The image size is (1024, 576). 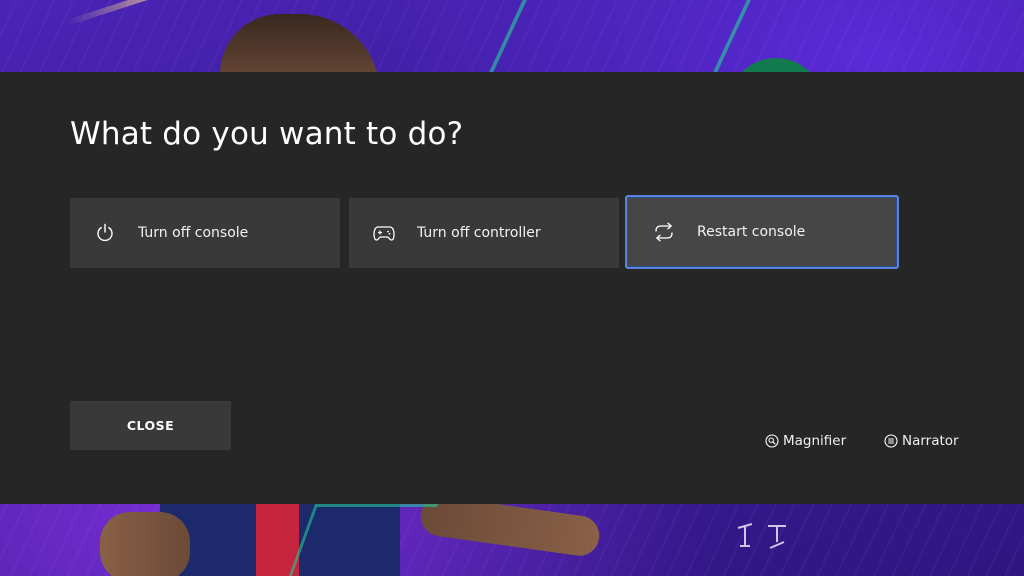 I want to click on turn-off-console-button: Turn off console, so click(x=205, y=233).